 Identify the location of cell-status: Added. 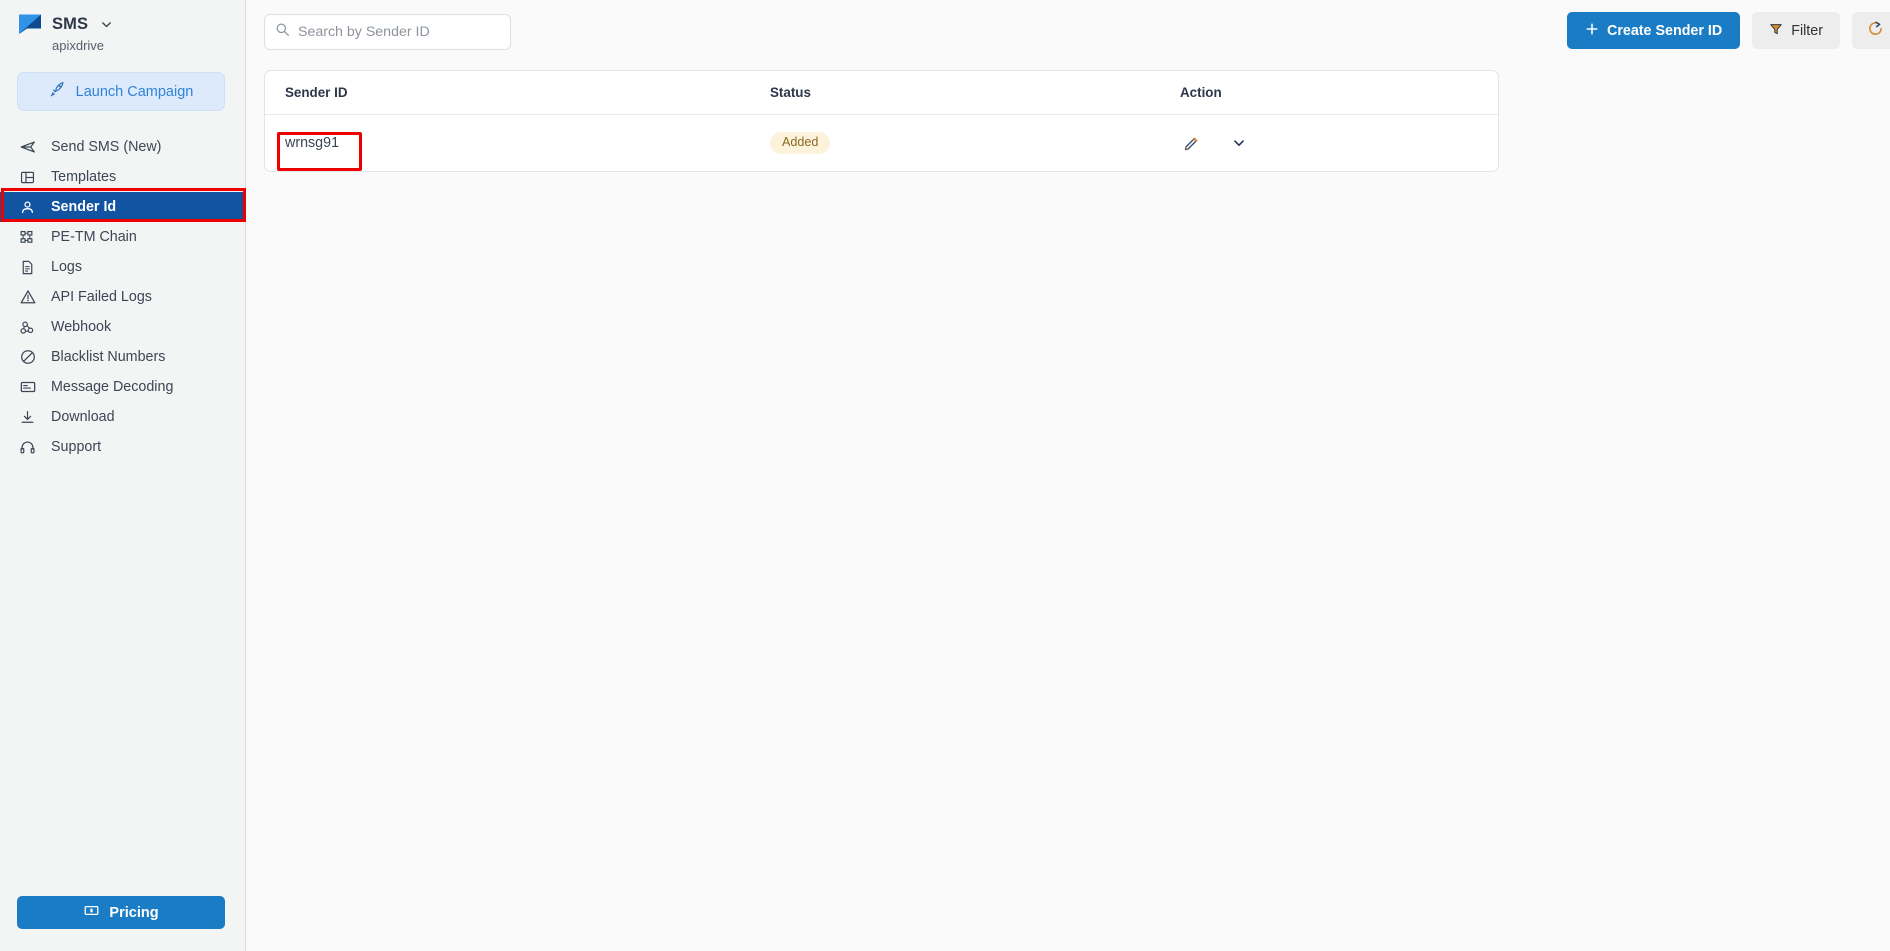
(971, 143).